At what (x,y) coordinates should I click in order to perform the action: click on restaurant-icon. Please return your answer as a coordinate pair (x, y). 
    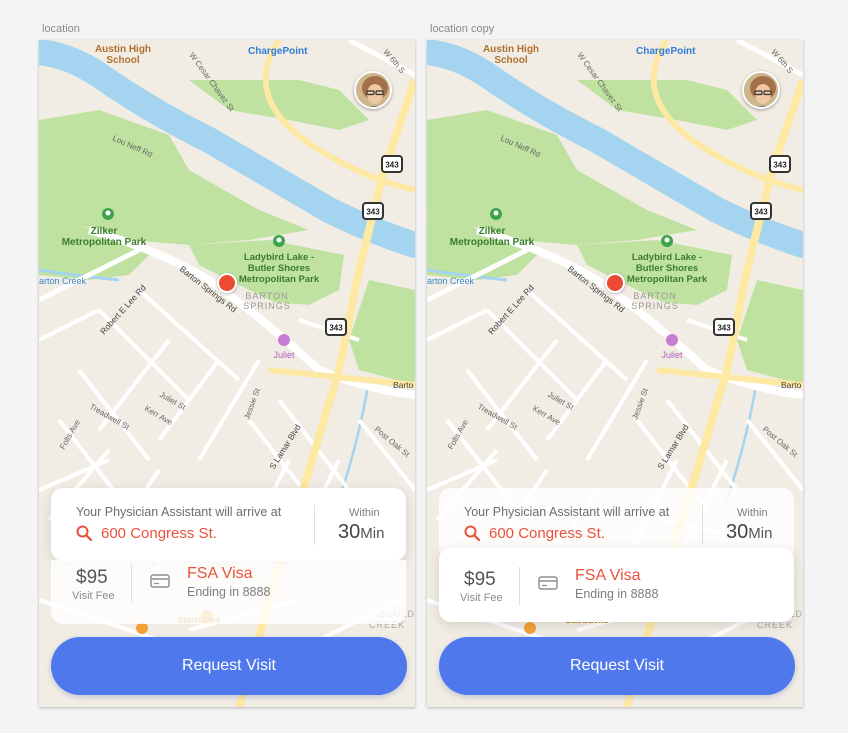
    Looking at the image, I should click on (530, 628).